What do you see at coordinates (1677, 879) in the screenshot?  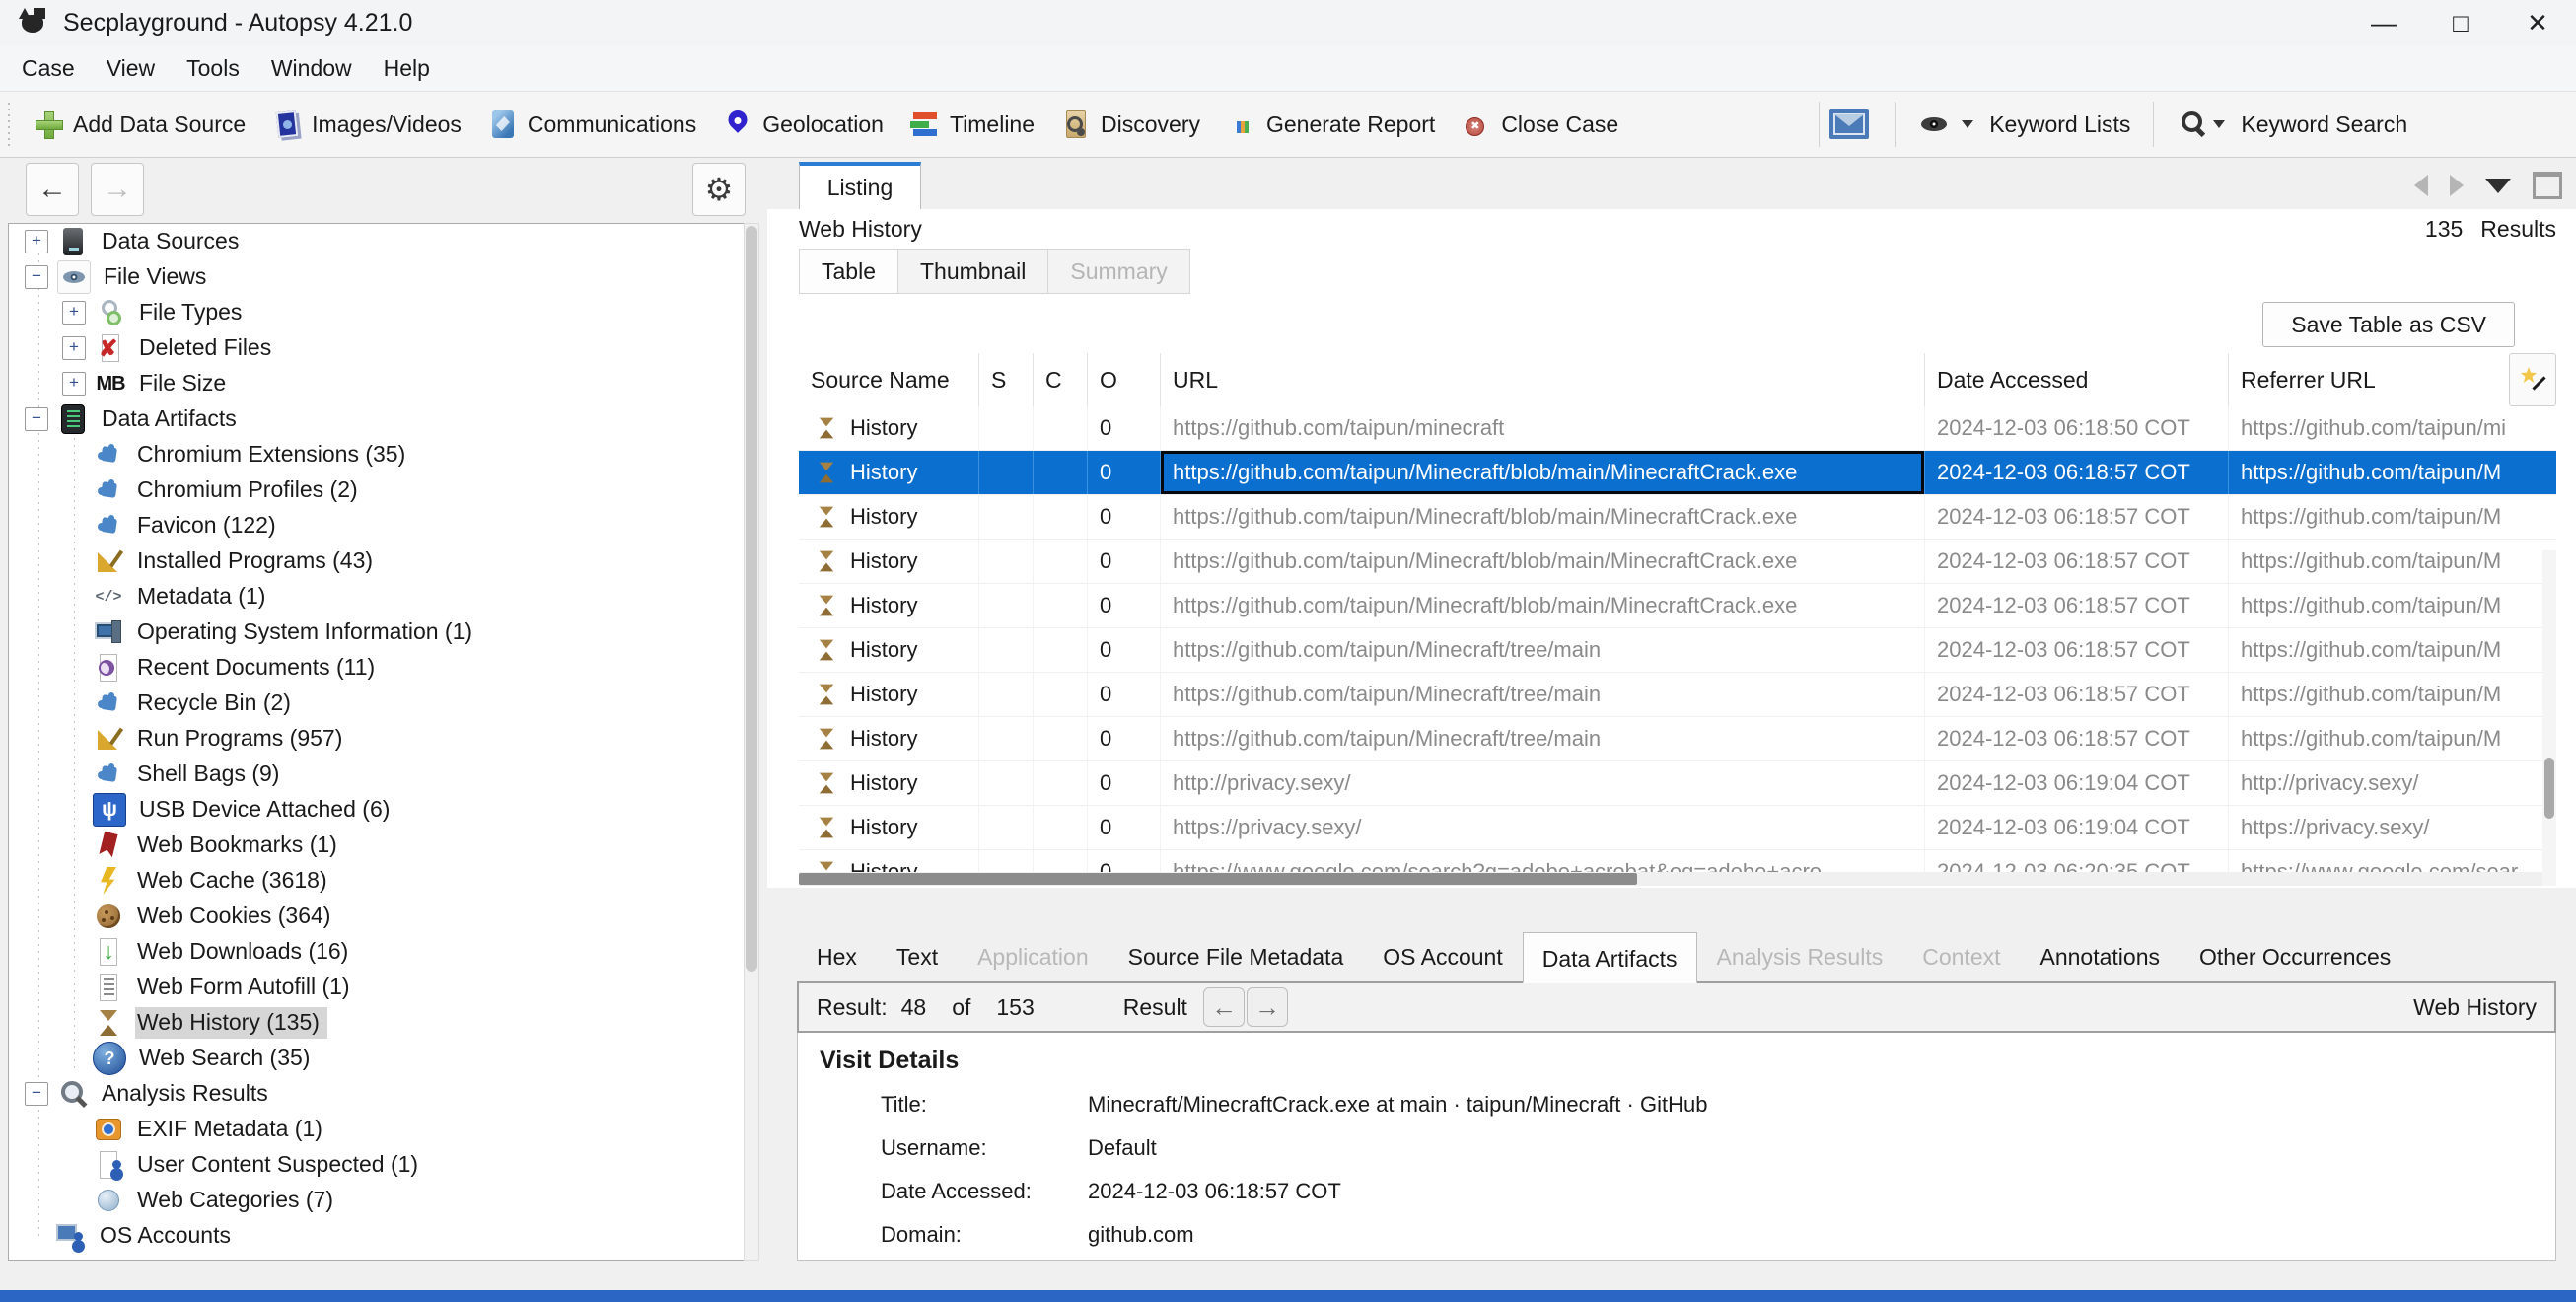 I see `table-horizontal-scrollbar` at bounding box center [1677, 879].